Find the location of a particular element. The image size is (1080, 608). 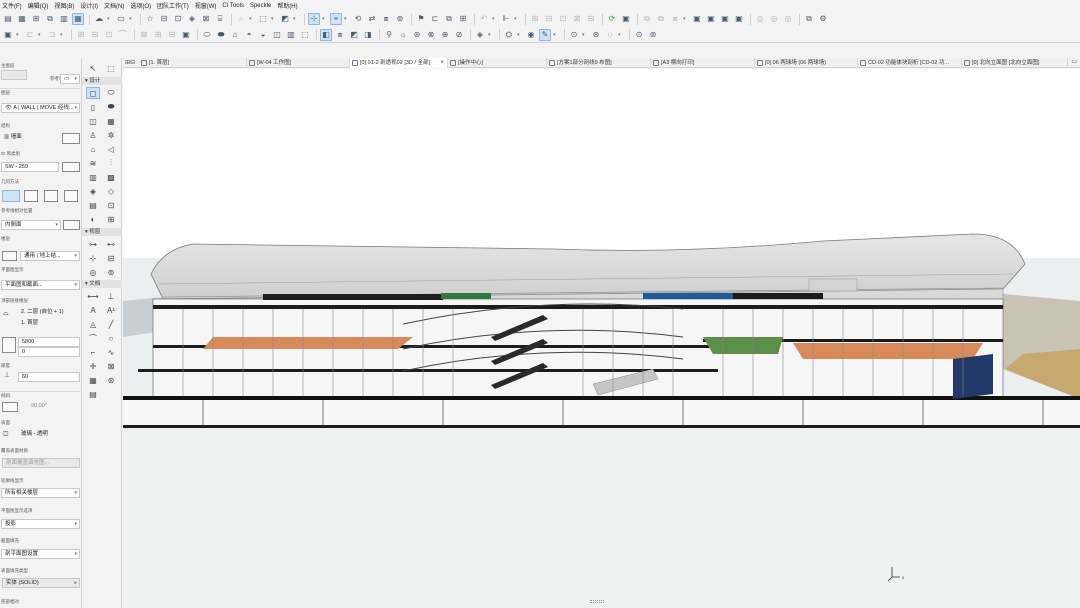

fill-tool-icon: ◬ is located at coordinates (93, 324).